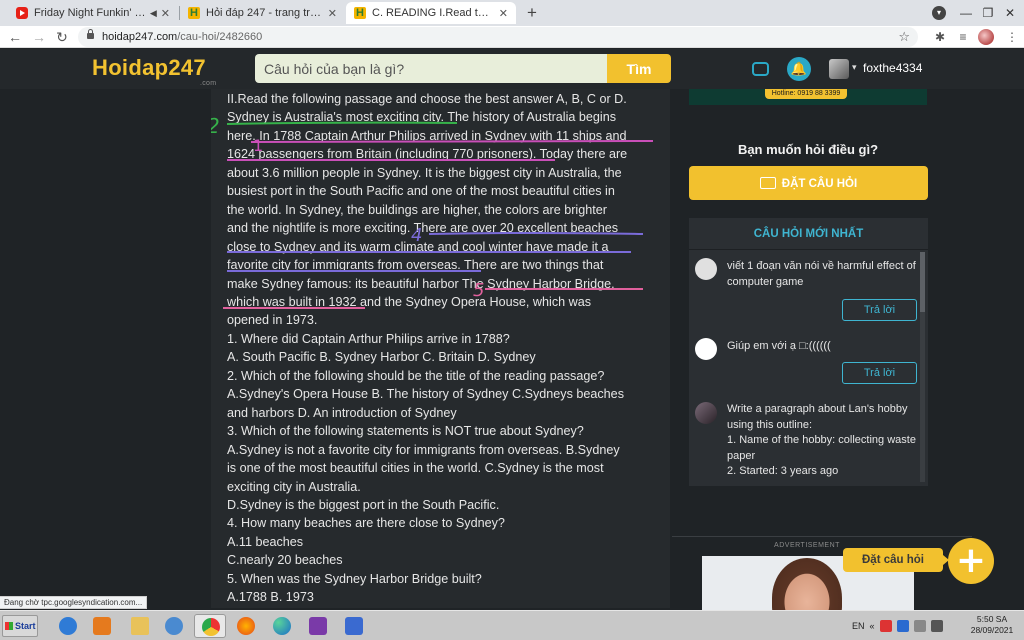 The height and width of the screenshot is (640, 1024). Describe the element at coordinates (966, 13) in the screenshot. I see `minimize-icon: —` at that location.